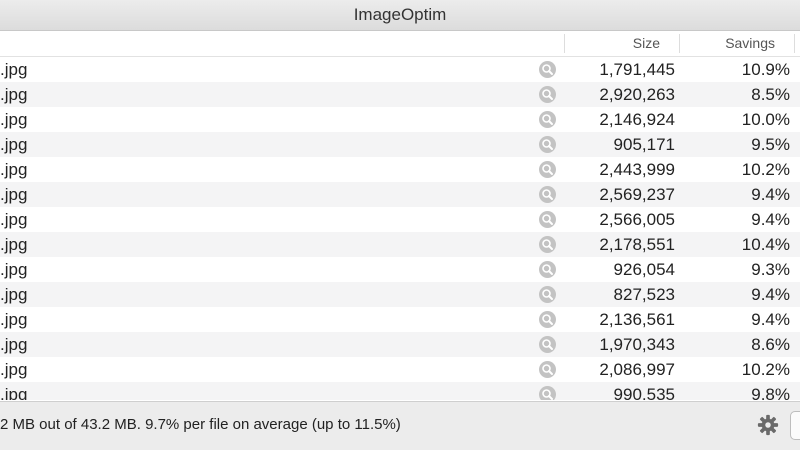 The width and height of the screenshot is (800, 450). I want to click on window-title: ImageOptim, so click(400, 15).